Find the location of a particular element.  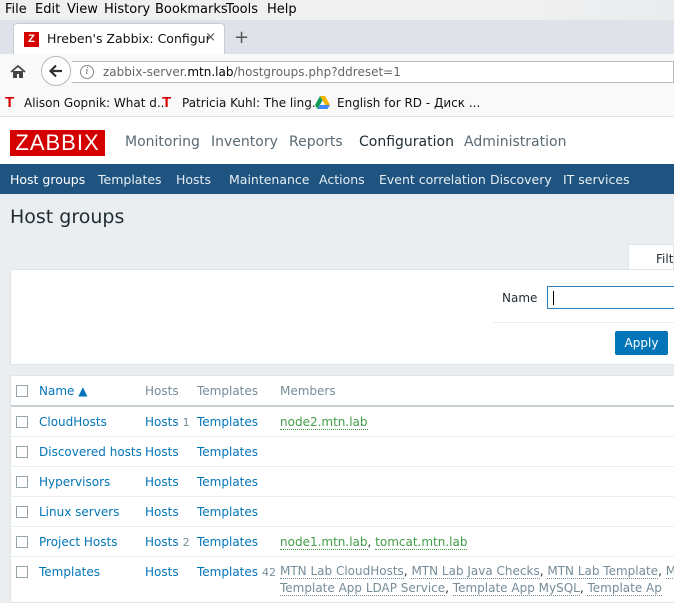

hosts-cell: Hosts 1 is located at coordinates (167, 422).